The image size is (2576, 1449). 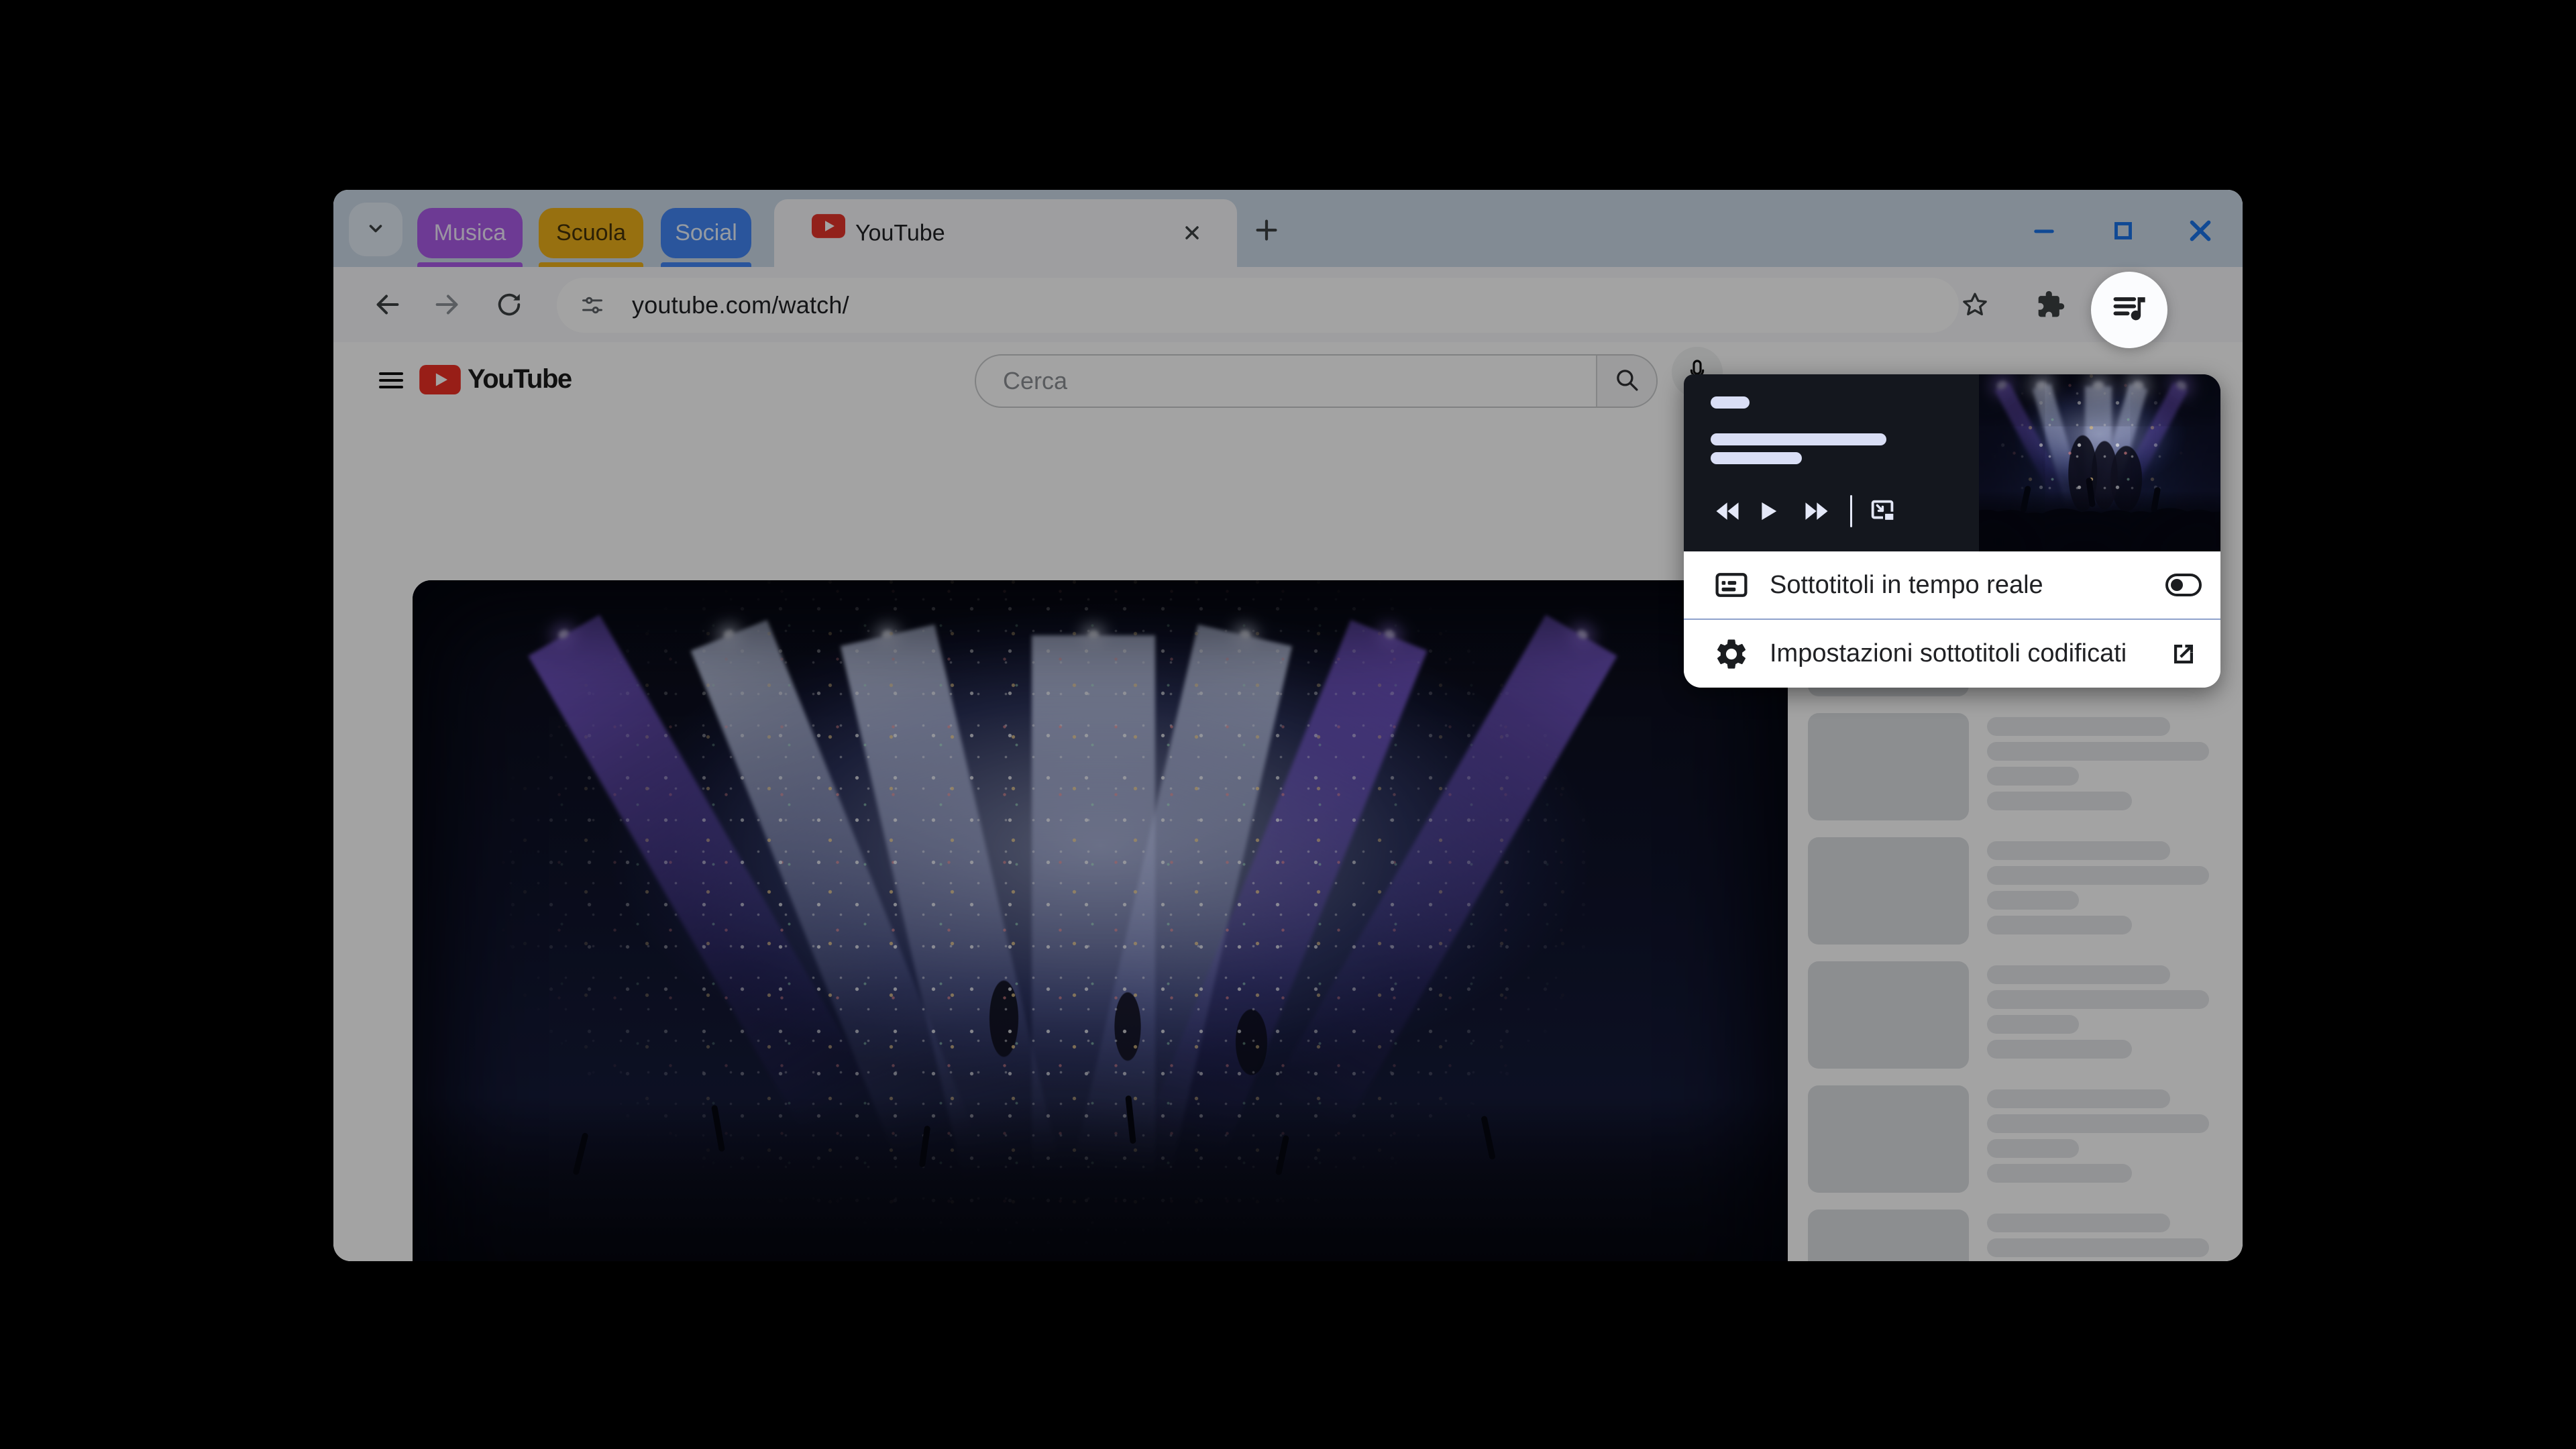 I want to click on live-caption-icon, so click(x=1731, y=585).